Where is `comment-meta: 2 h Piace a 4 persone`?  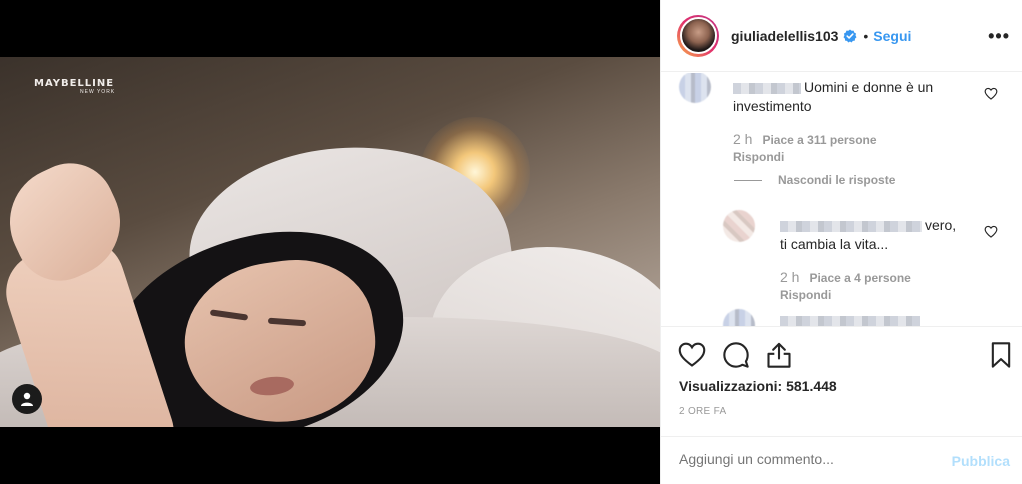 comment-meta: 2 h Piace a 4 persone is located at coordinates (845, 277).